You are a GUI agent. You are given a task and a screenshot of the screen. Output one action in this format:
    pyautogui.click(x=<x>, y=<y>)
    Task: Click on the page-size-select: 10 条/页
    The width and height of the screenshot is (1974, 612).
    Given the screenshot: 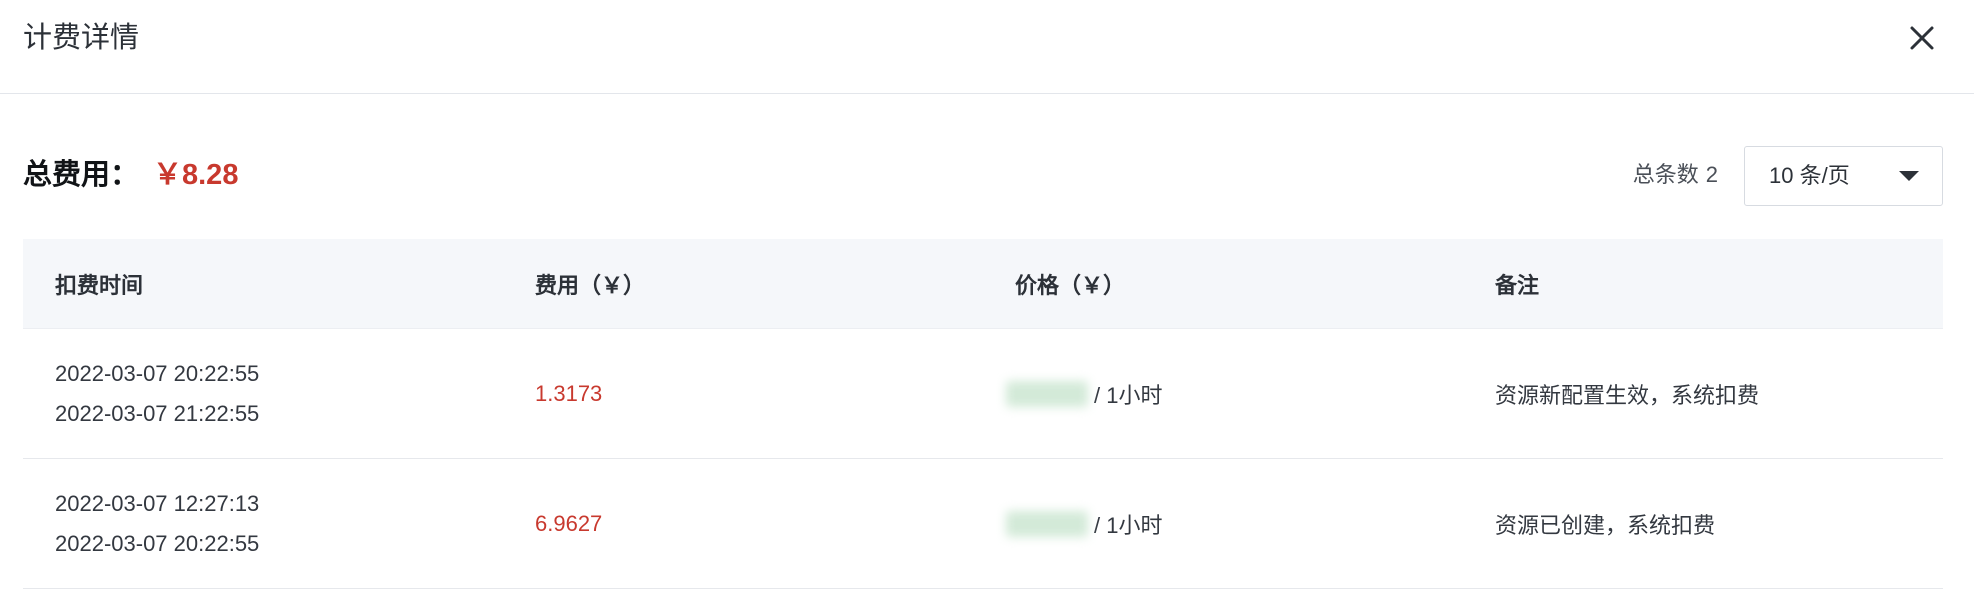 What is the action you would take?
    pyautogui.click(x=1843, y=176)
    